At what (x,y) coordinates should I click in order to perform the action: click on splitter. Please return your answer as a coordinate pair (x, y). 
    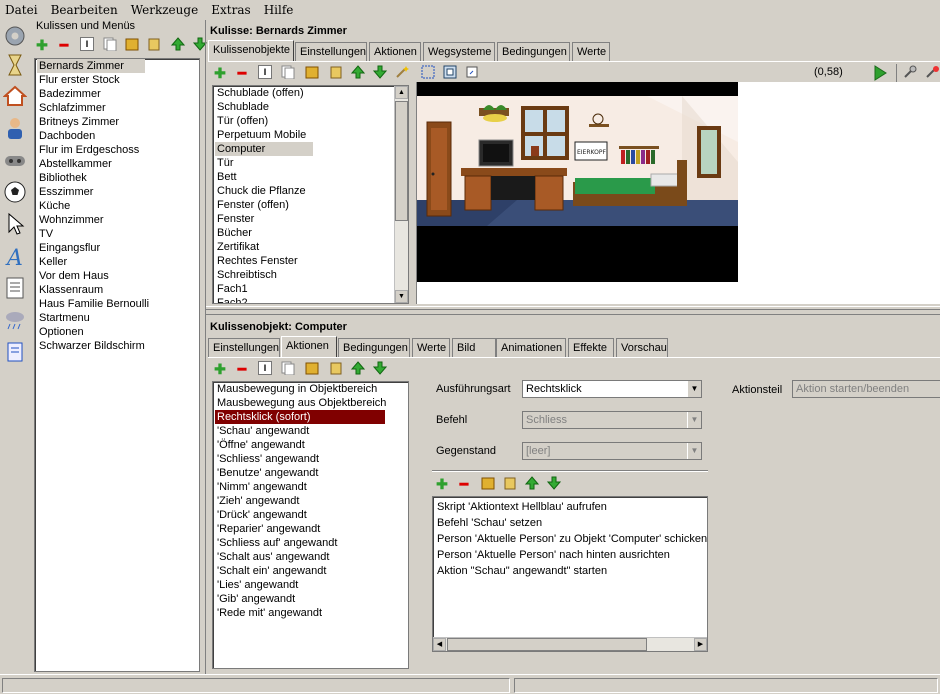
    Looking at the image, I should click on (573, 308).